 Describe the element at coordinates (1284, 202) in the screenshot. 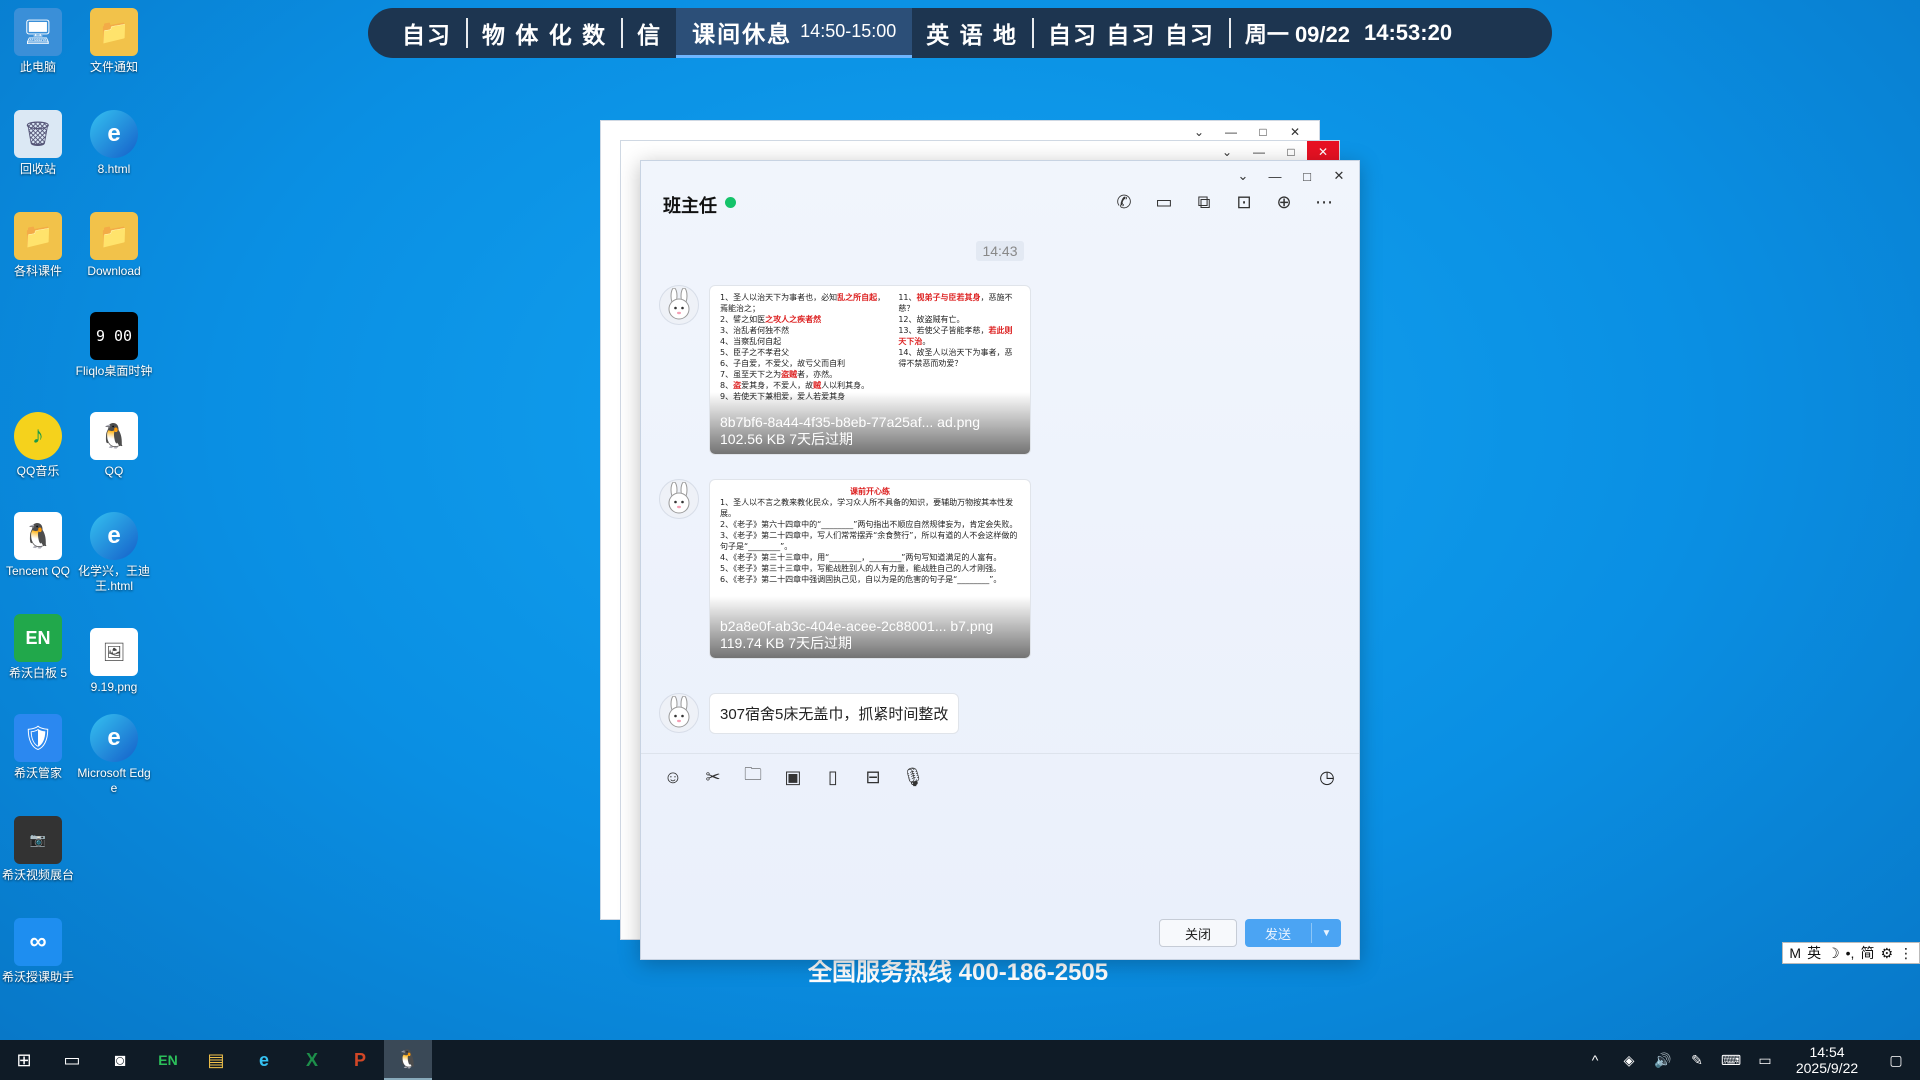

I see `add-member-icon: ⊕` at that location.